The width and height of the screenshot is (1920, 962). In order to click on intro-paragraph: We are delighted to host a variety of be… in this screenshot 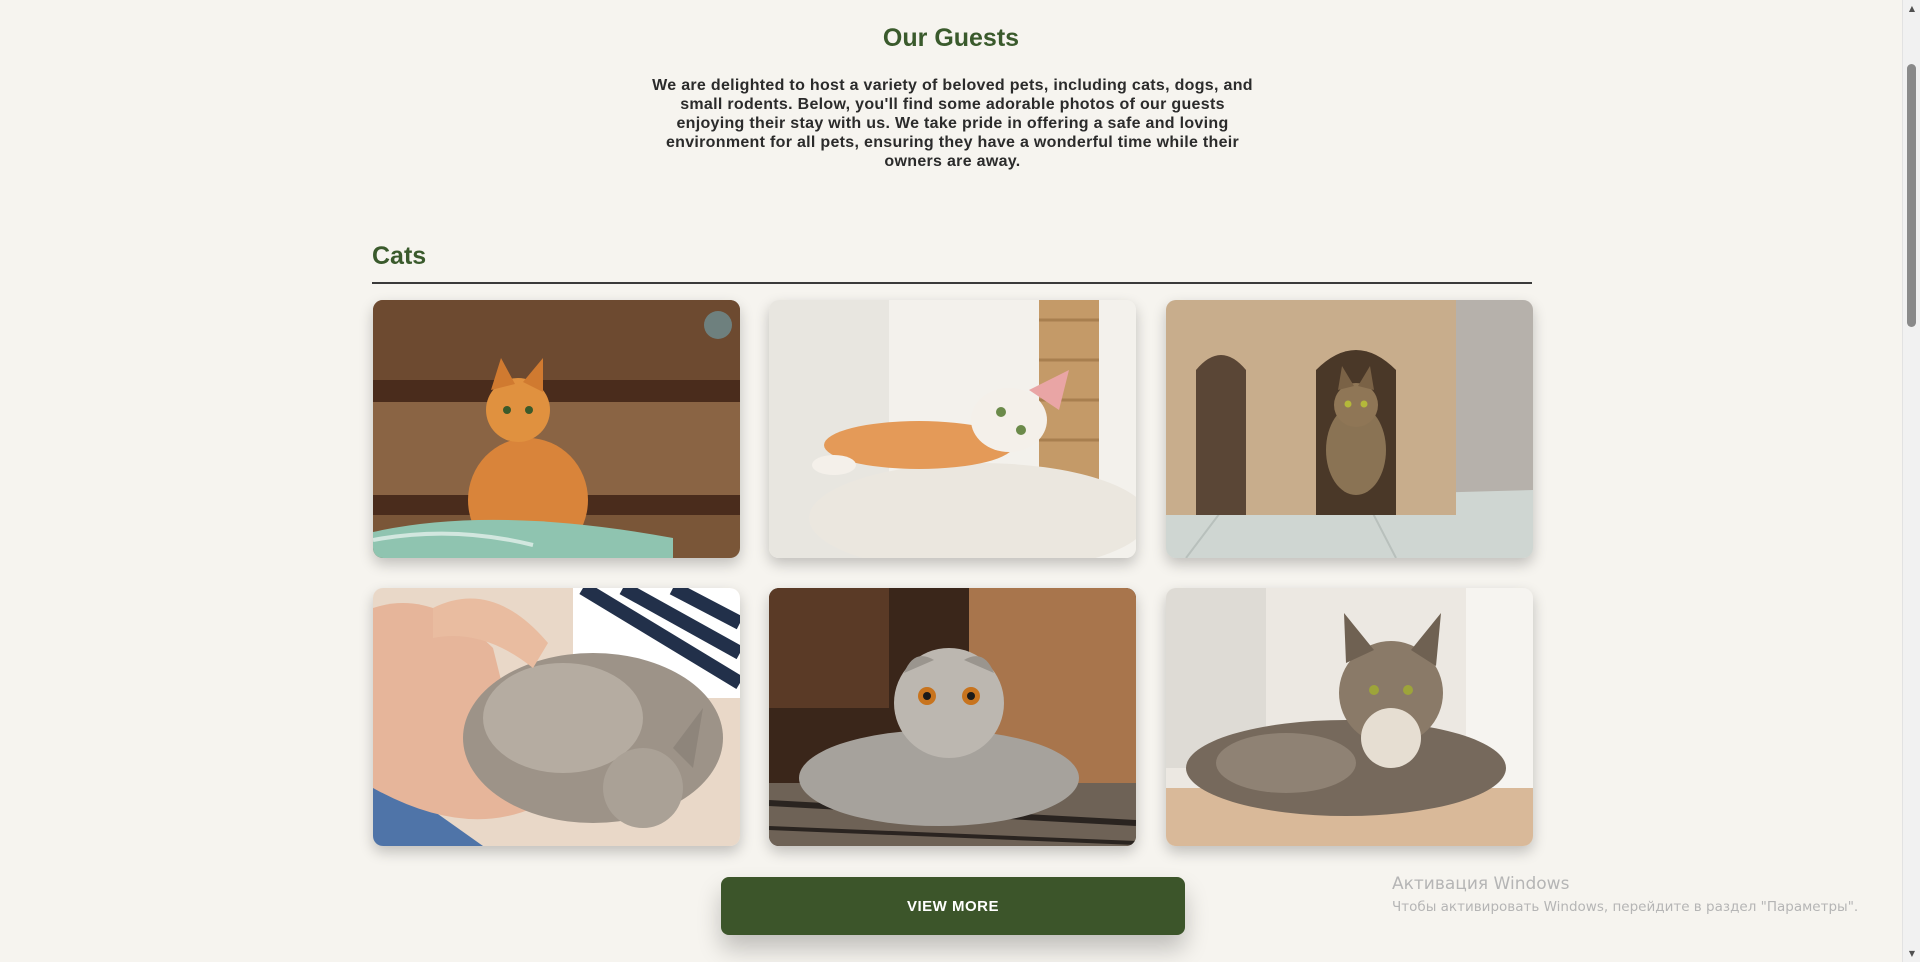, I will do `click(952, 123)`.